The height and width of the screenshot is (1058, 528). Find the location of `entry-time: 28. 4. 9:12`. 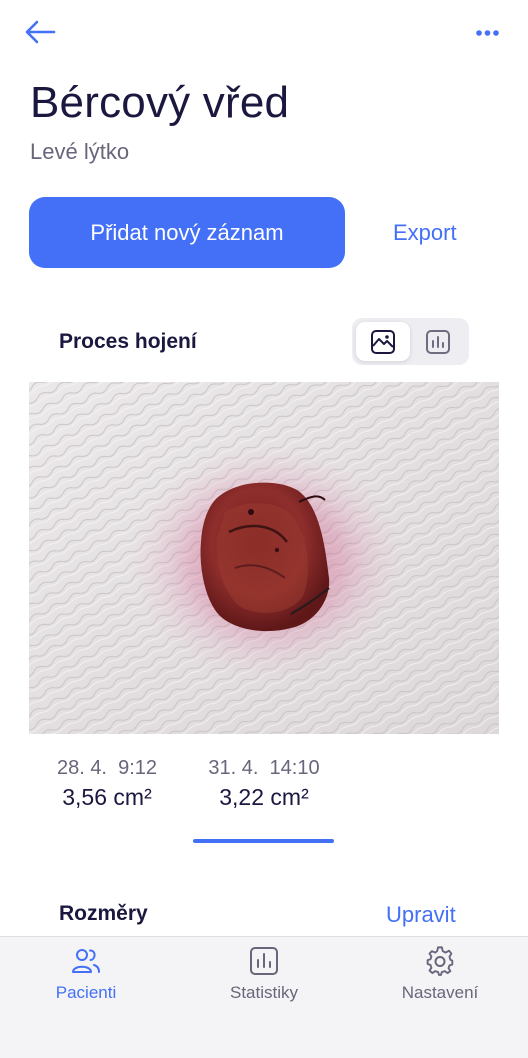

entry-time: 28. 4. 9:12 is located at coordinates (107, 768).